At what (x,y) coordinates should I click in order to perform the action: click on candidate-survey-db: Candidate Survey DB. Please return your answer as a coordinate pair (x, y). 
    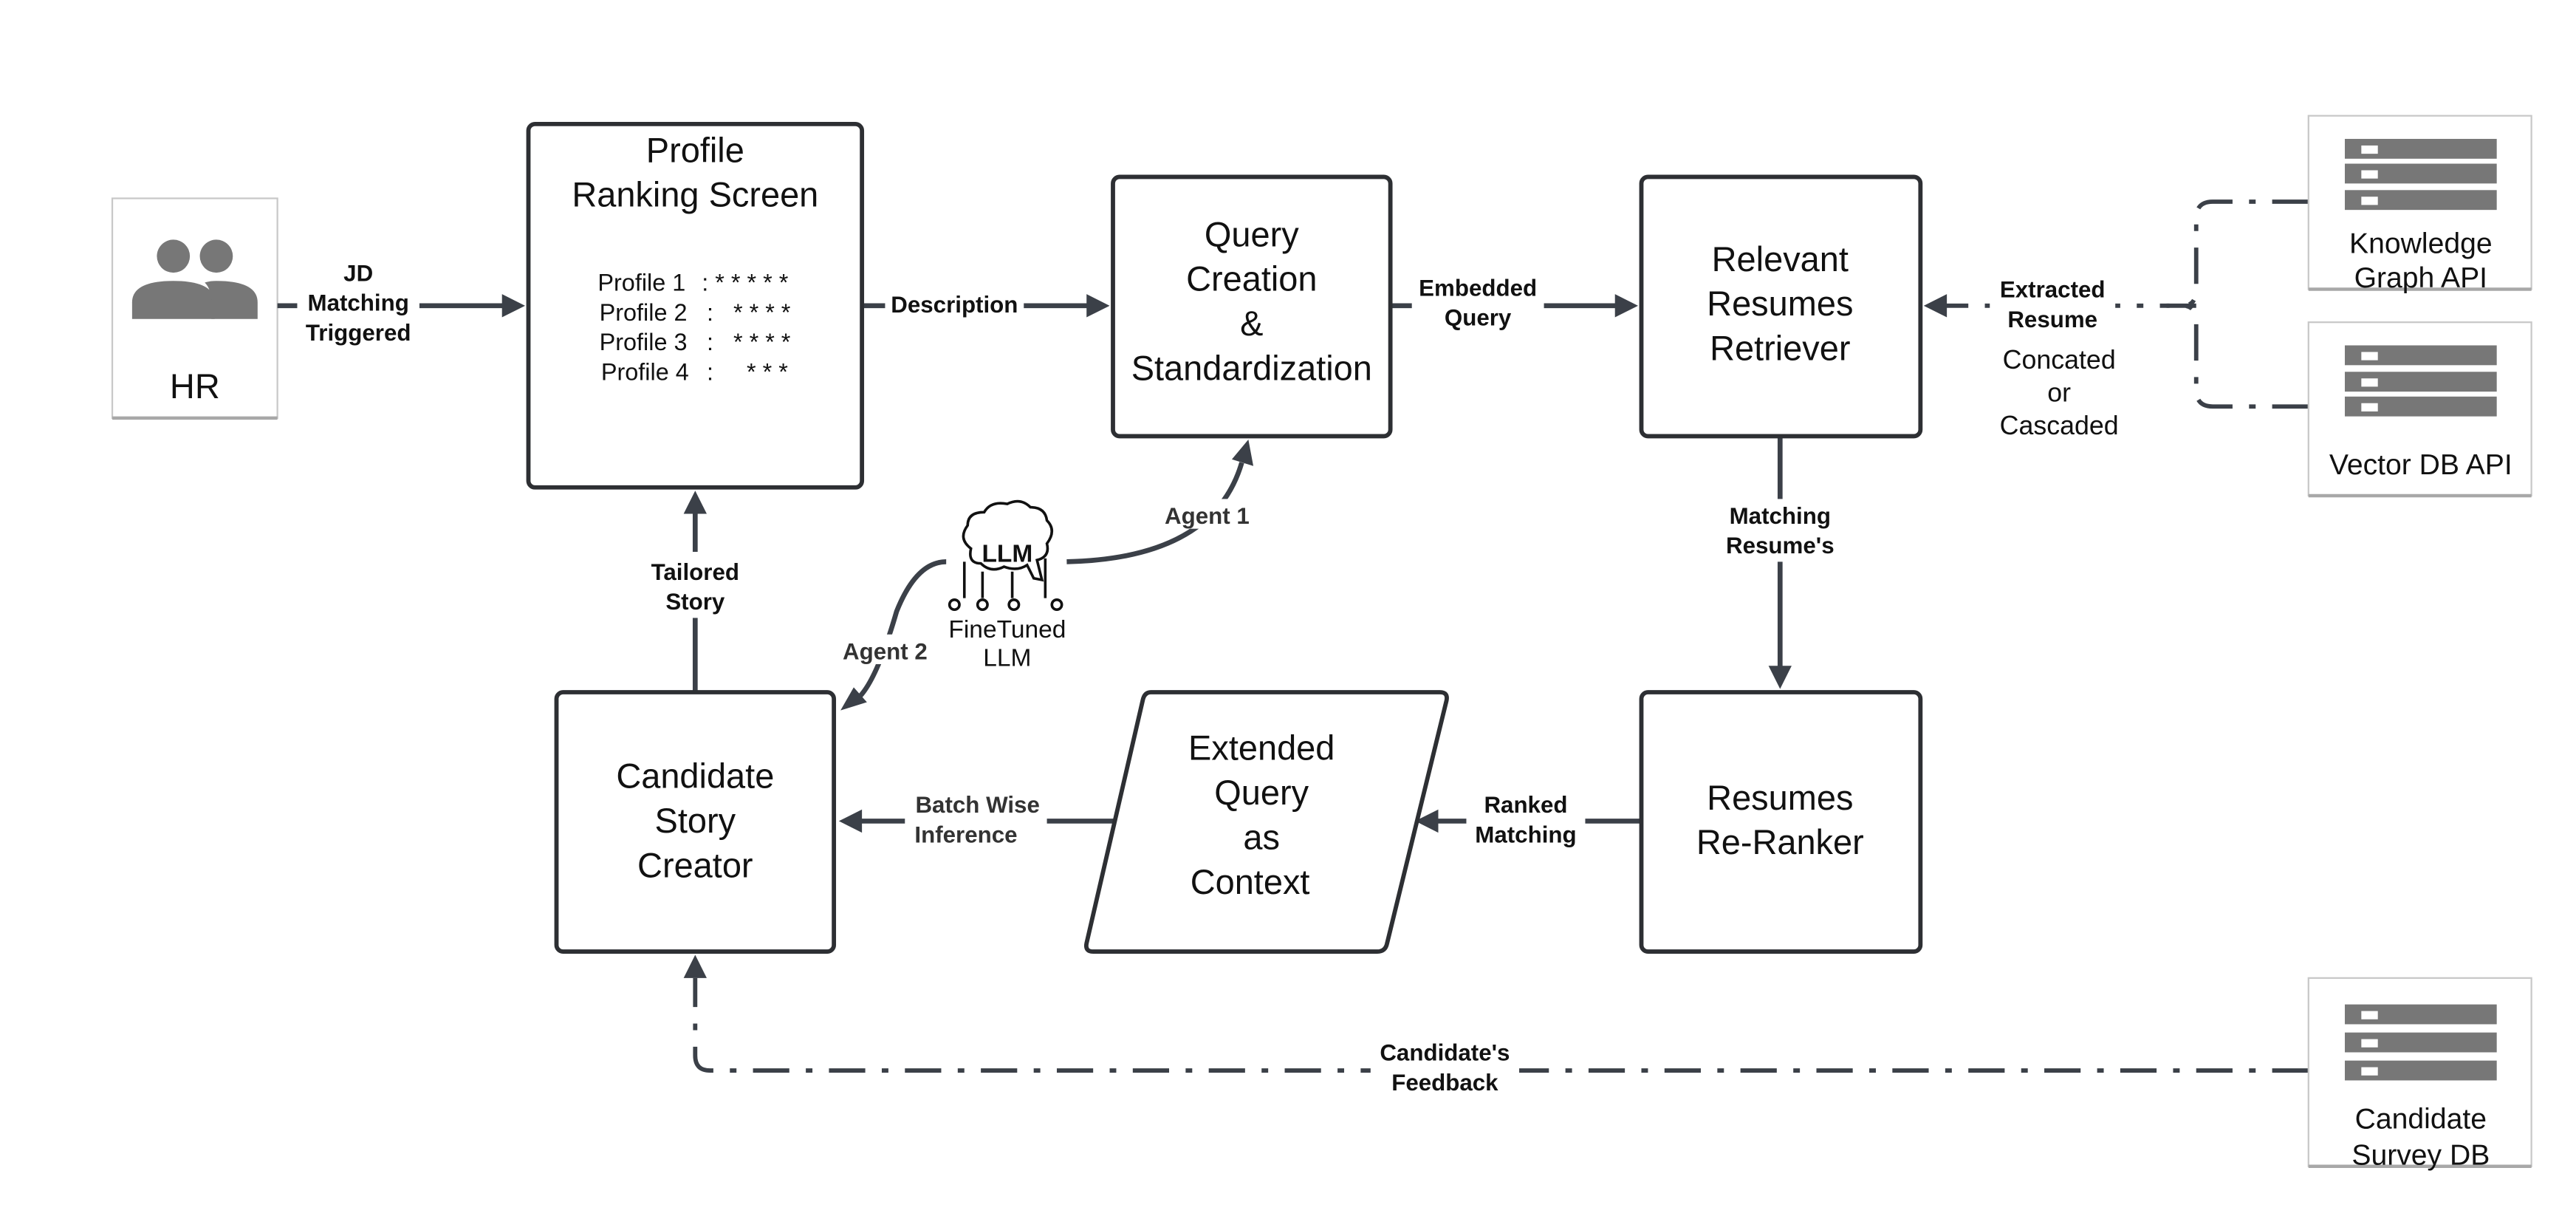
    Looking at the image, I should click on (2419, 1074).